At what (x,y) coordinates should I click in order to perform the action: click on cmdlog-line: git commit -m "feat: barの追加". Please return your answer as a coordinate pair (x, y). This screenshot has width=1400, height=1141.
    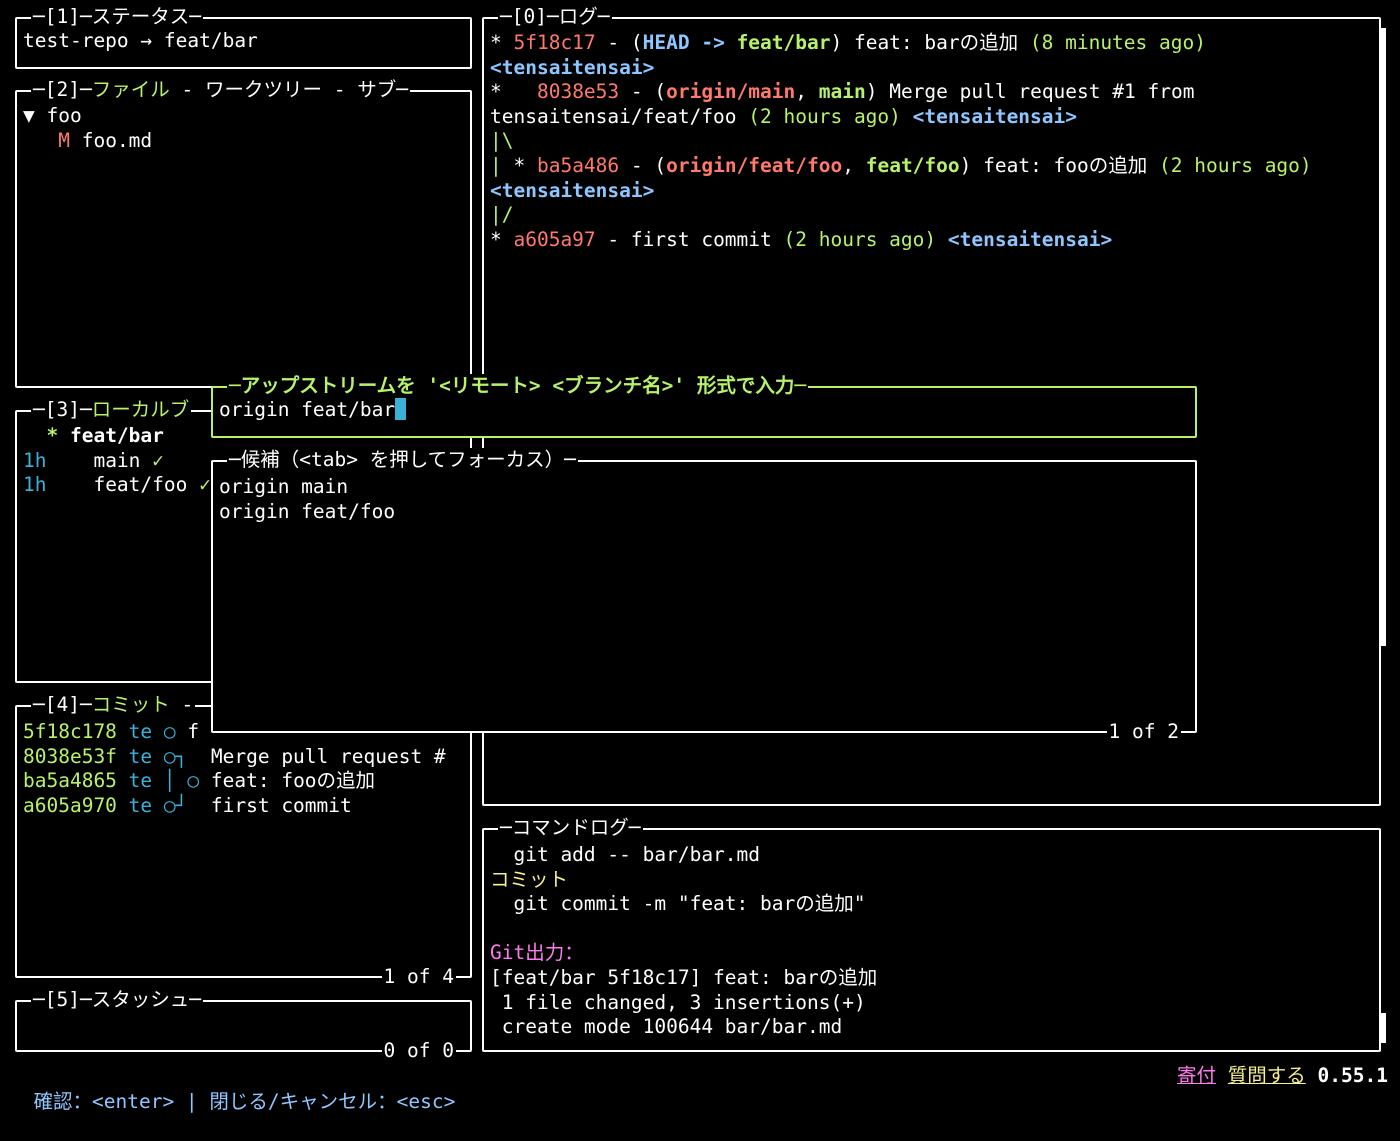
    Looking at the image, I should click on (678, 904).